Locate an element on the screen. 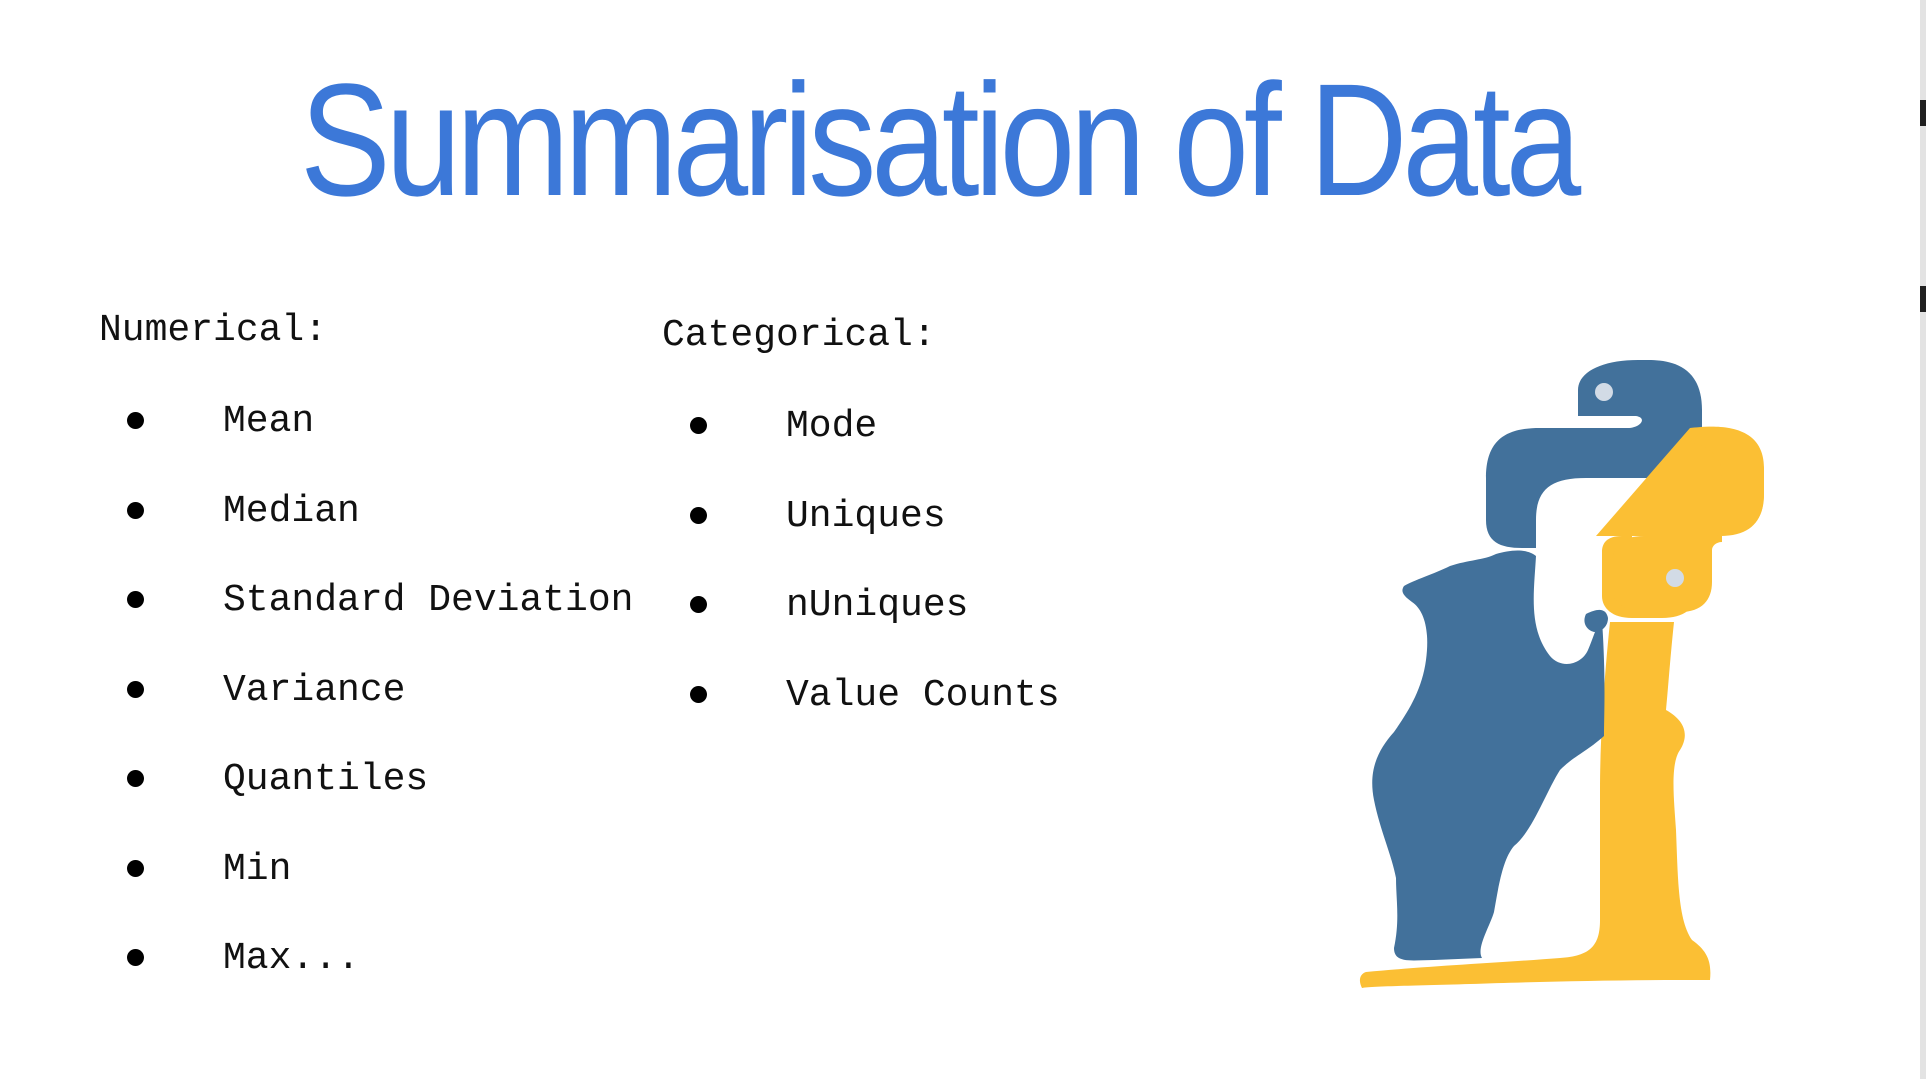  categorical-list: Mode Uniques nUniques Value Counts is located at coordinates (930, 584).